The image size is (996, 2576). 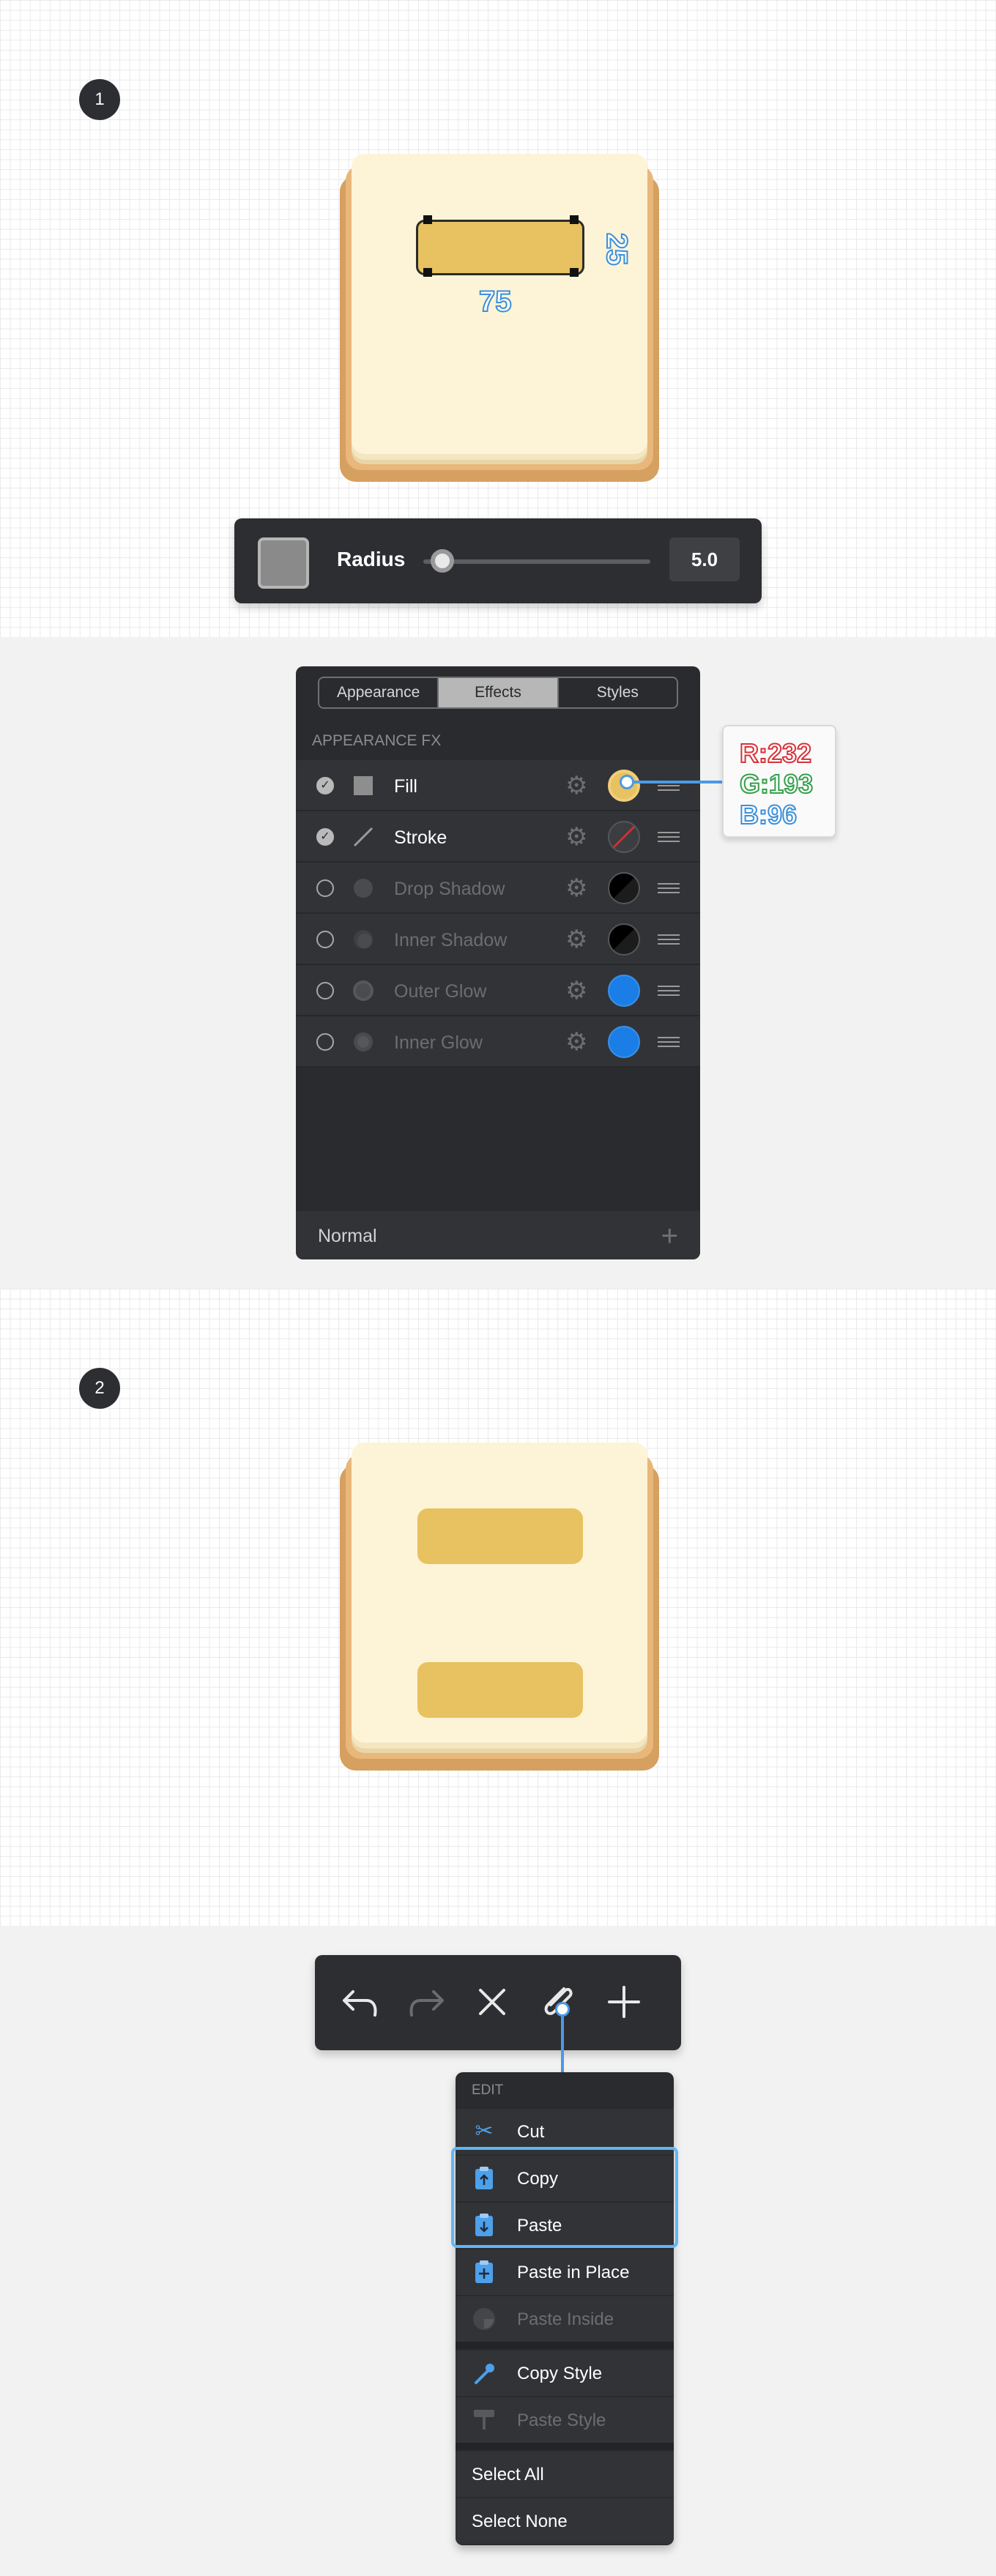 I want to click on height-dimension-label: 25, so click(x=616, y=249).